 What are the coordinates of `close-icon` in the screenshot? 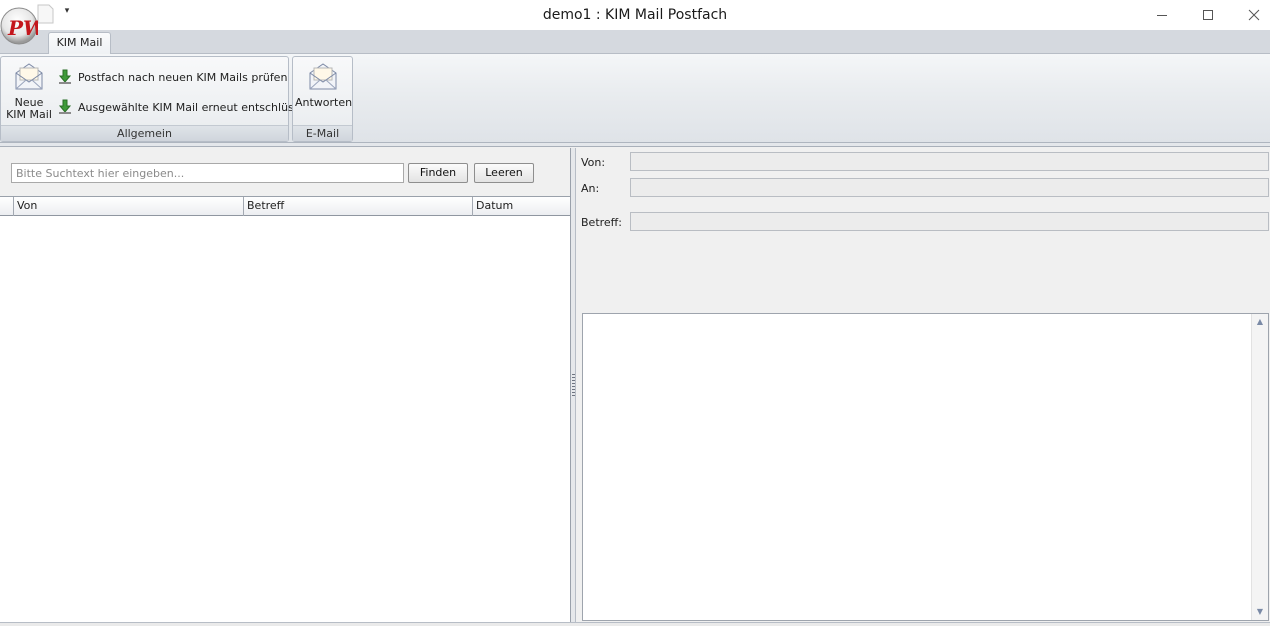 It's located at (1254, 15).